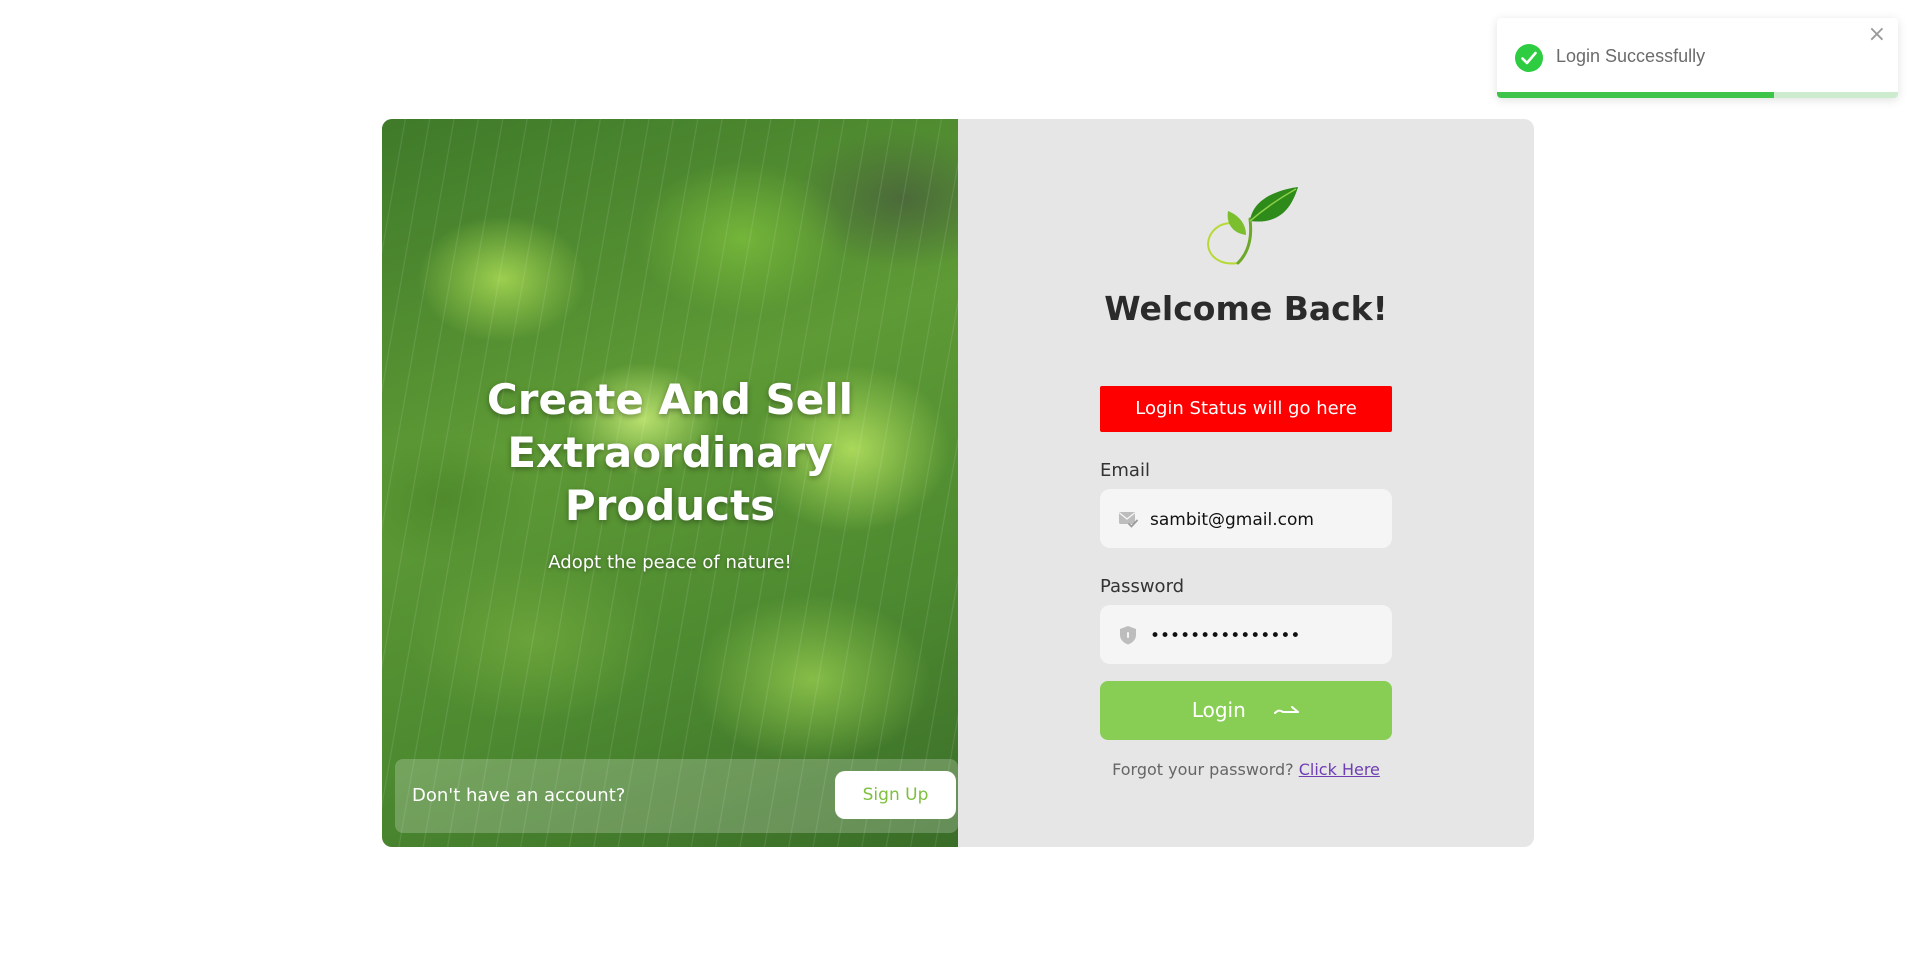 This screenshot has width=1917, height=955. I want to click on toast-progress-track, so click(1697, 95).